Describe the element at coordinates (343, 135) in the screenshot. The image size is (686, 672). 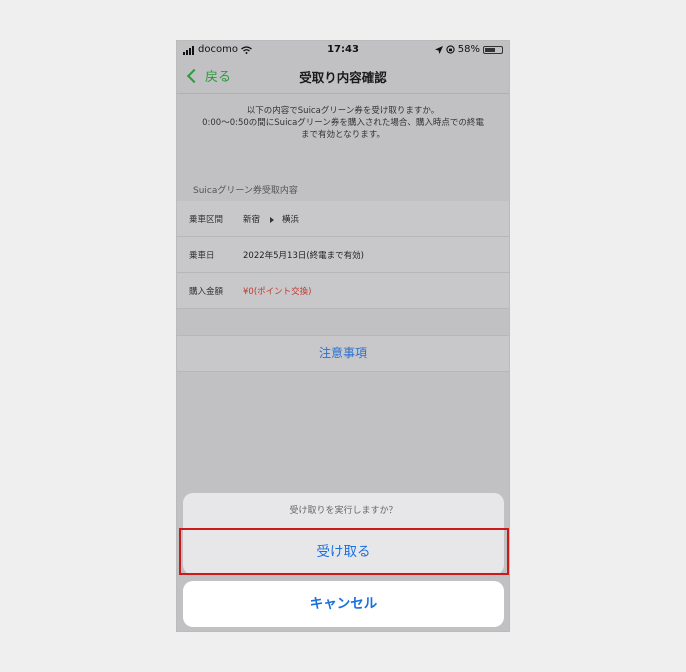
I see `intro-line-3: まで有効となります。` at that location.